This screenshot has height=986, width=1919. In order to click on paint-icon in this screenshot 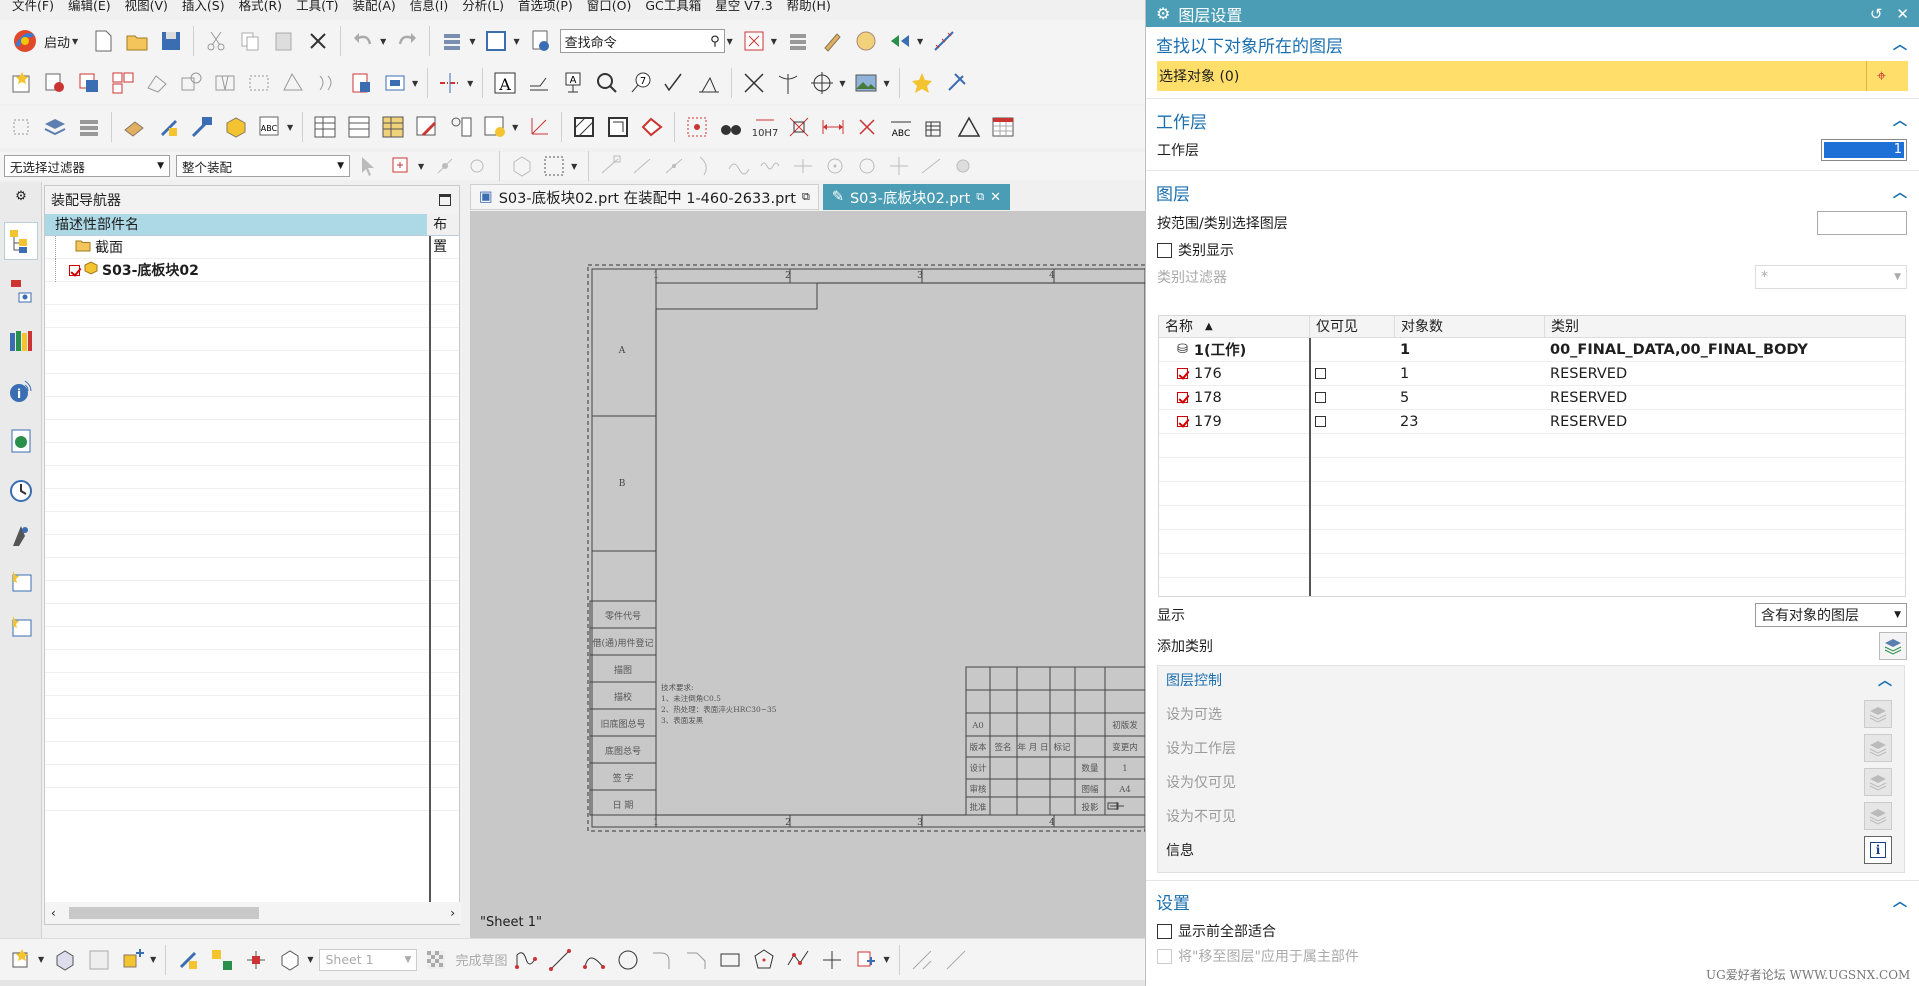, I will do `click(832, 41)`.